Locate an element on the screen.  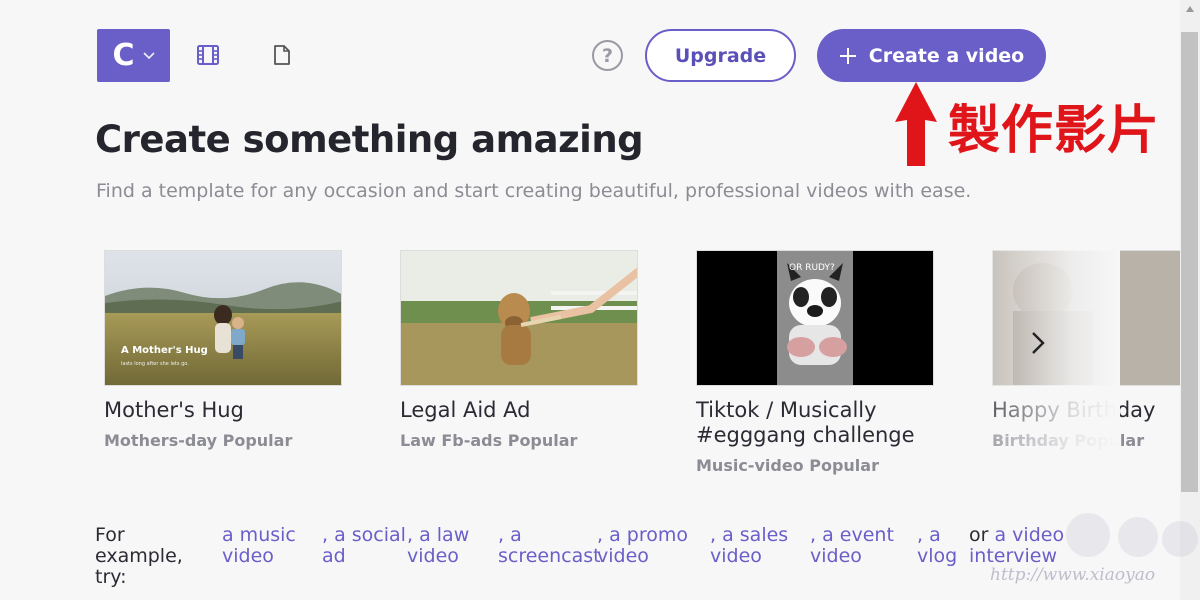
workspace-initial: C is located at coordinates (123, 55).